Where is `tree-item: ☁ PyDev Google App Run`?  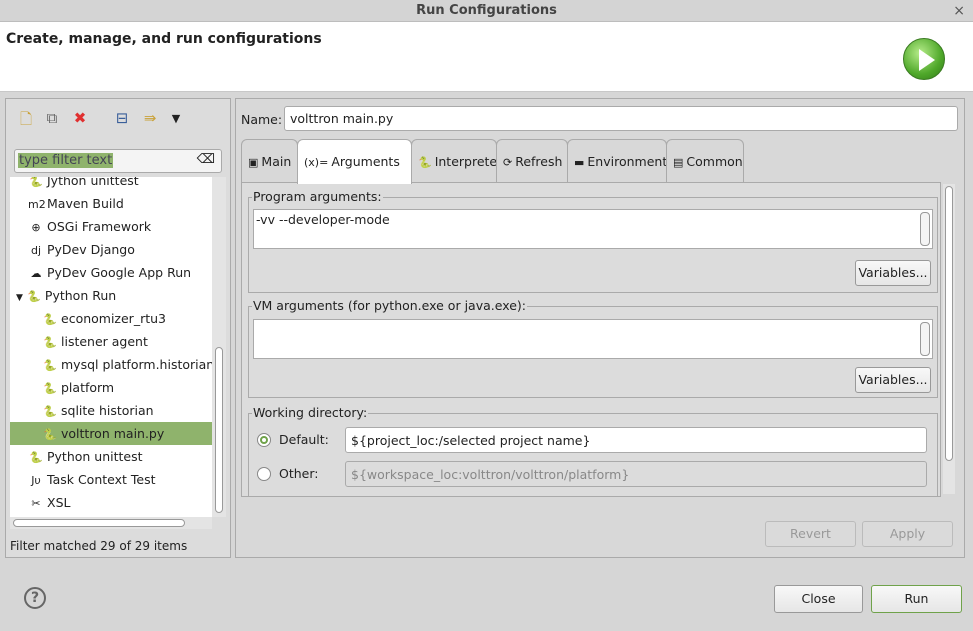 tree-item: ☁ PyDev Google App Run is located at coordinates (111, 272).